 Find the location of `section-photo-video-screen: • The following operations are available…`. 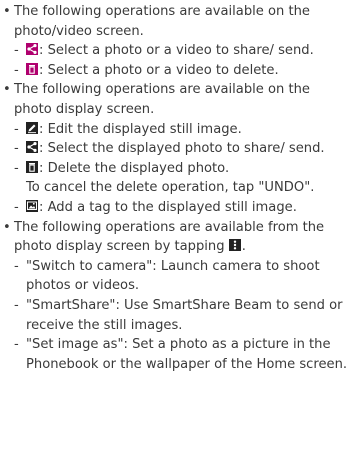

section-photo-video-screen: • The following operations are available… is located at coordinates (177, 21).